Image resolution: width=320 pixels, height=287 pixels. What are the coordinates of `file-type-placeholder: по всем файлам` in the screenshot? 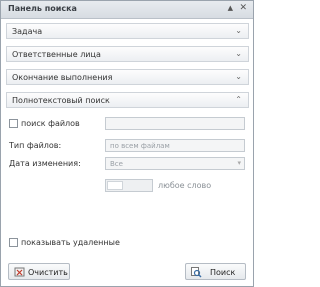 It's located at (140, 146).